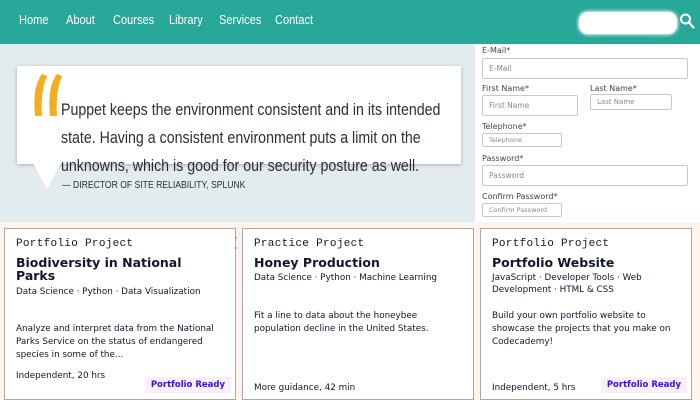 The height and width of the screenshot is (400, 700). Describe the element at coordinates (520, 196) in the screenshot. I see `confirm-password-label: Confirm Password*` at that location.